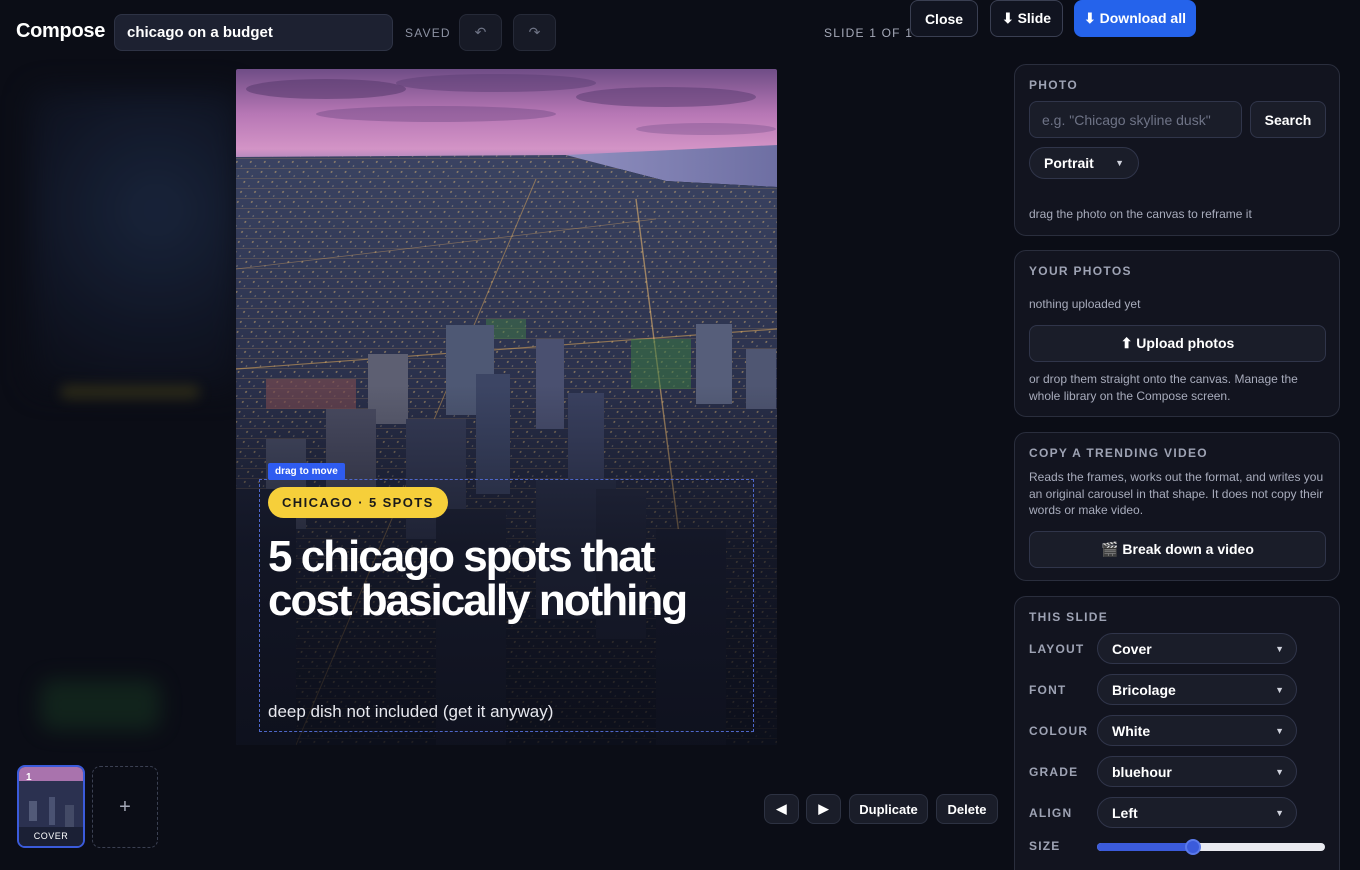 Image resolution: width=1360 pixels, height=870 pixels. Describe the element at coordinates (1177, 549) in the screenshot. I see `break-down-video-button: 🎬 Break down a video` at that location.